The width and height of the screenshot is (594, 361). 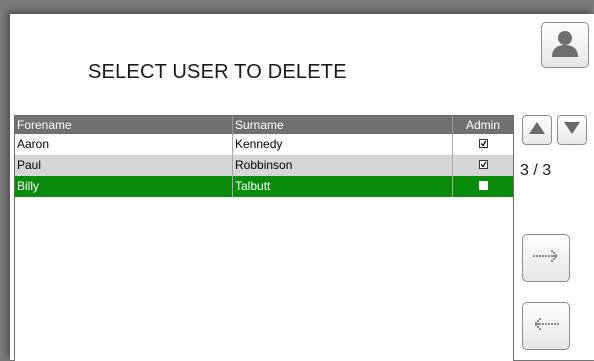 What do you see at coordinates (343, 165) in the screenshot?
I see `cell-surname: Robbinson` at bounding box center [343, 165].